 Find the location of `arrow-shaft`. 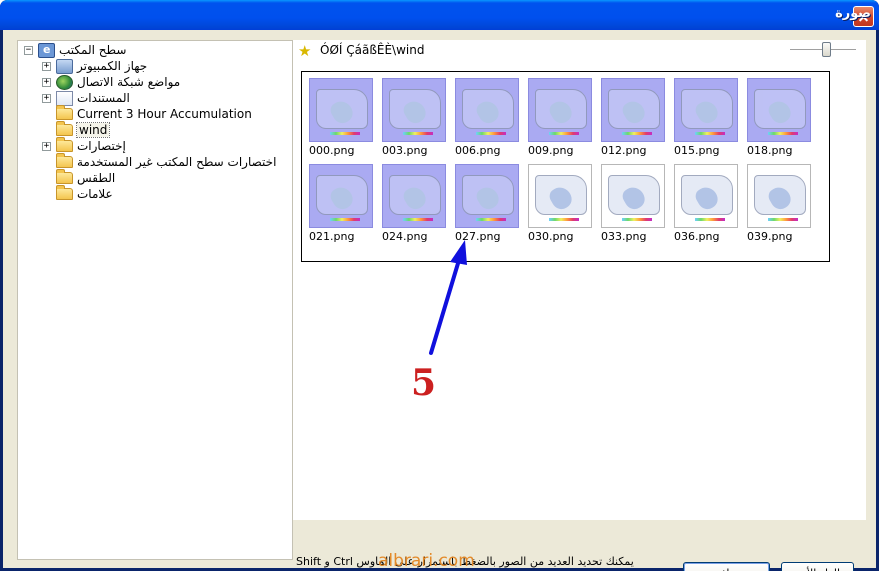

arrow-shaft is located at coordinates (445, 306).